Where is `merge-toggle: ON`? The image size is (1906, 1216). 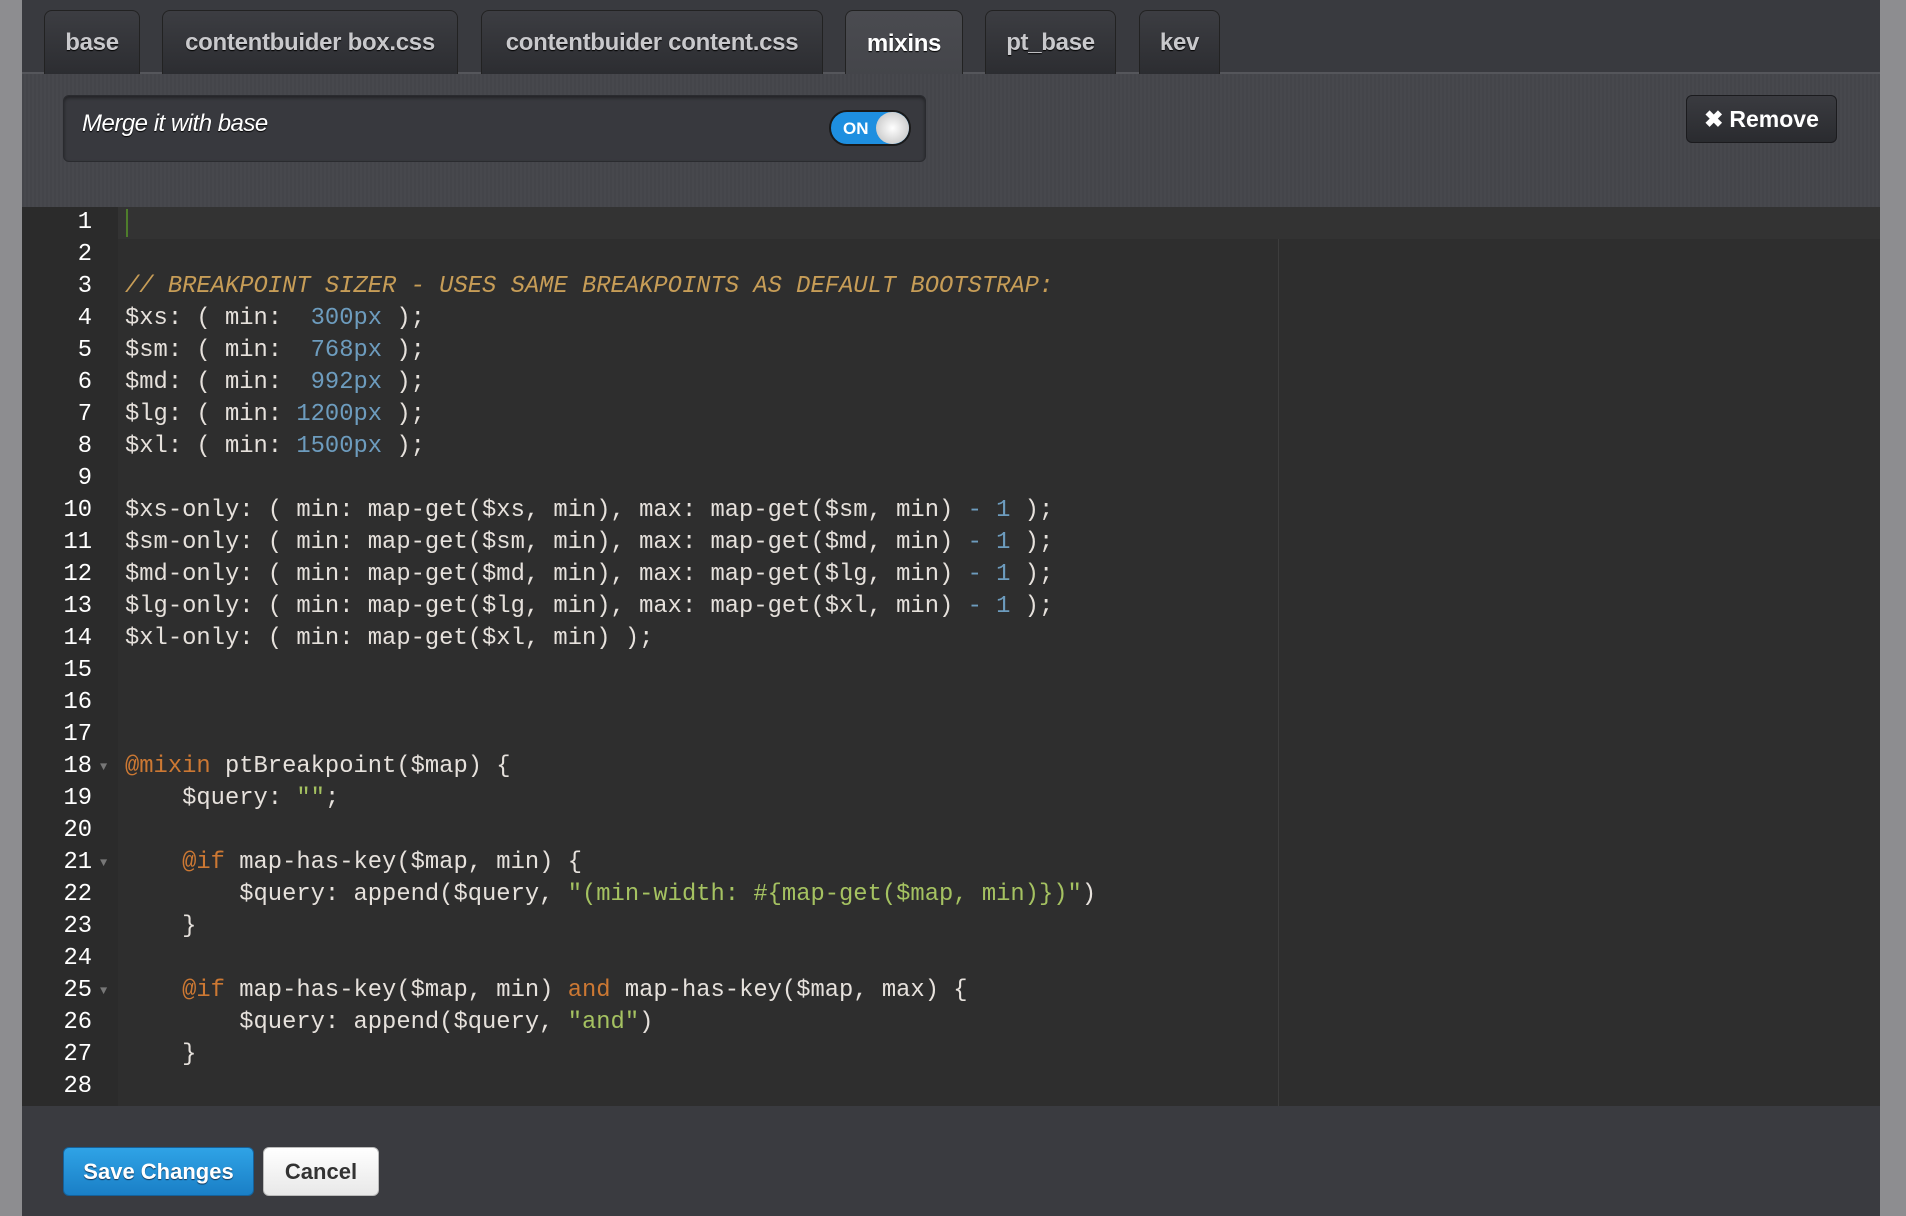 merge-toggle: ON is located at coordinates (870, 128).